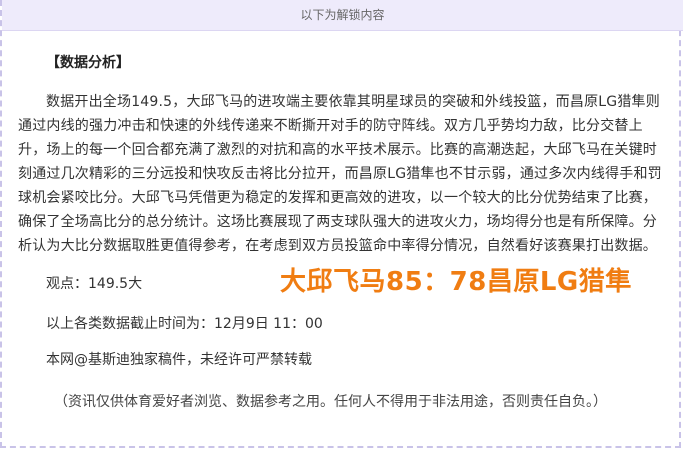 The height and width of the screenshot is (452, 685). I want to click on copyright-notice: 本网@基斯迪独家稿件，未经许可严禁转载, so click(179, 360).